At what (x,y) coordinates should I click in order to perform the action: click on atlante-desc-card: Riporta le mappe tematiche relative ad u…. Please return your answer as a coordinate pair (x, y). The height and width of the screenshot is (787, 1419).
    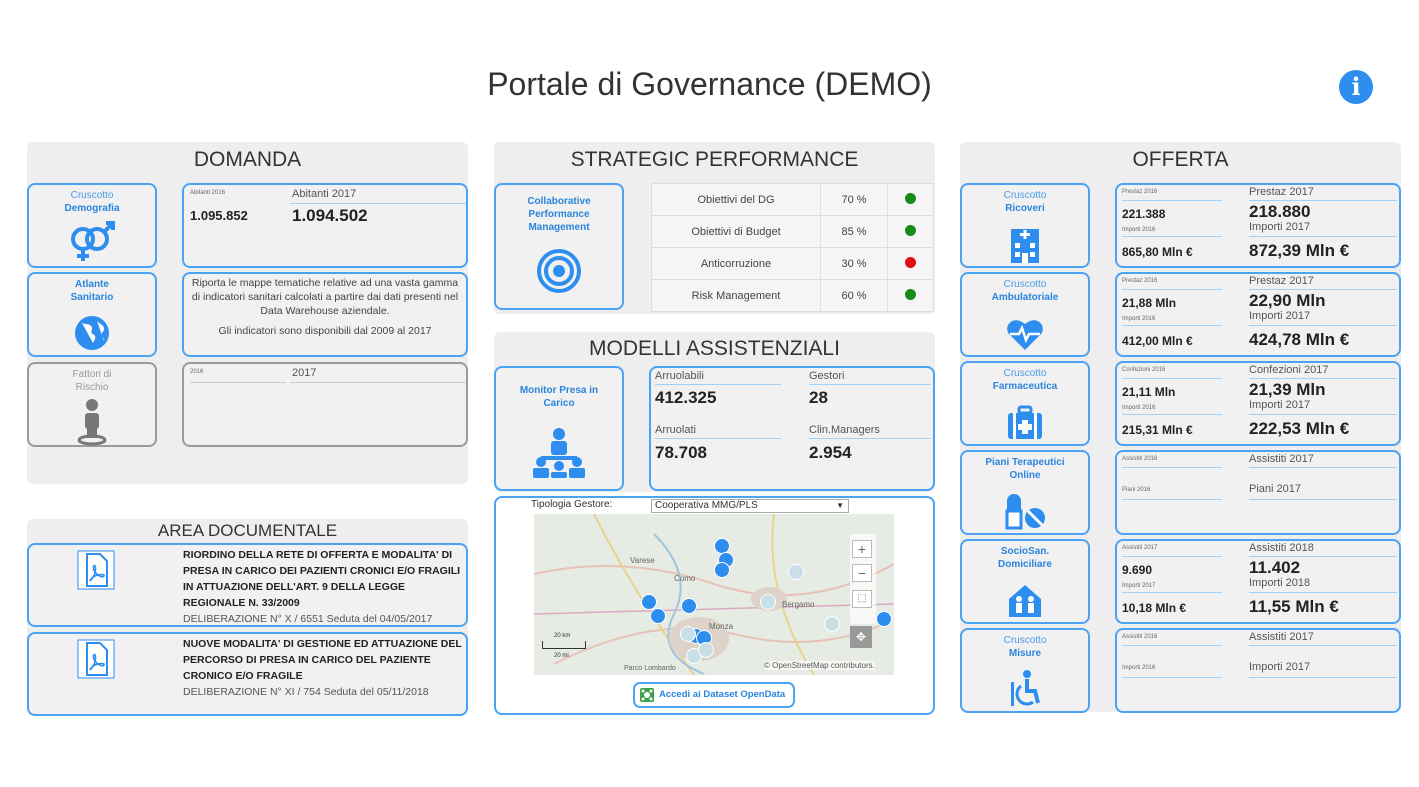
    Looking at the image, I should click on (325, 314).